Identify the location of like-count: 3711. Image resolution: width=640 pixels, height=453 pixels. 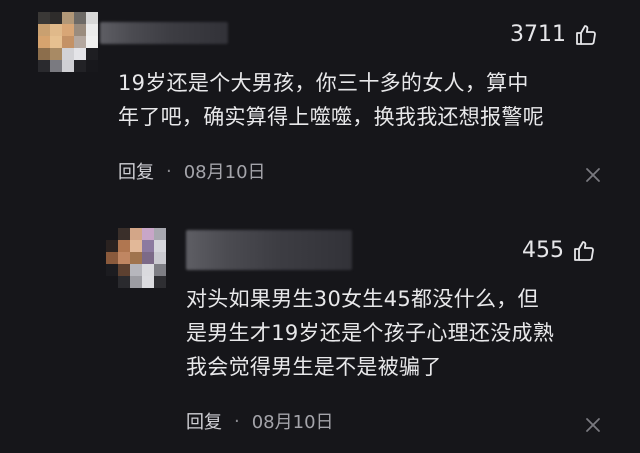
(538, 34).